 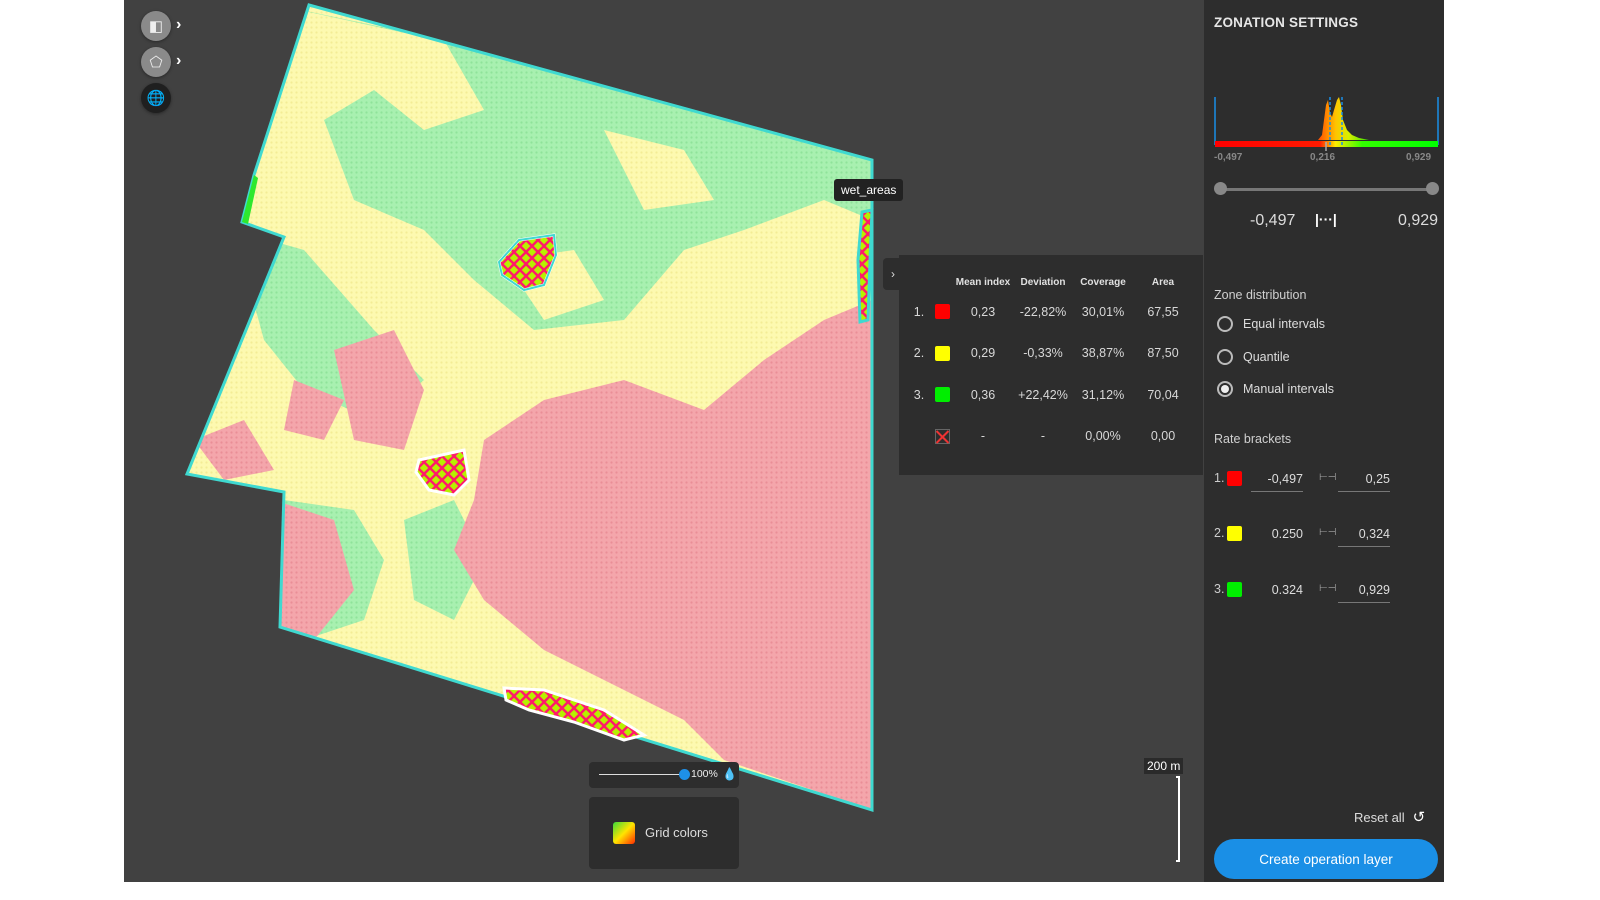 What do you see at coordinates (1287, 534) in the screenshot?
I see `bracket-from-value: 0.250` at bounding box center [1287, 534].